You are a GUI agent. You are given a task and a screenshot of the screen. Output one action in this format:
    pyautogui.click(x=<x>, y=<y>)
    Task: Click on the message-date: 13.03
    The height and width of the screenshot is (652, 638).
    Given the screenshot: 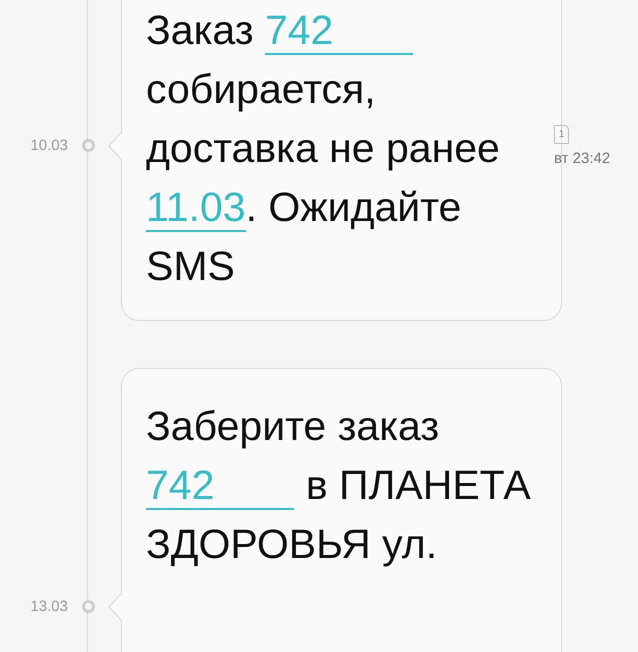 What is the action you would take?
    pyautogui.click(x=49, y=606)
    